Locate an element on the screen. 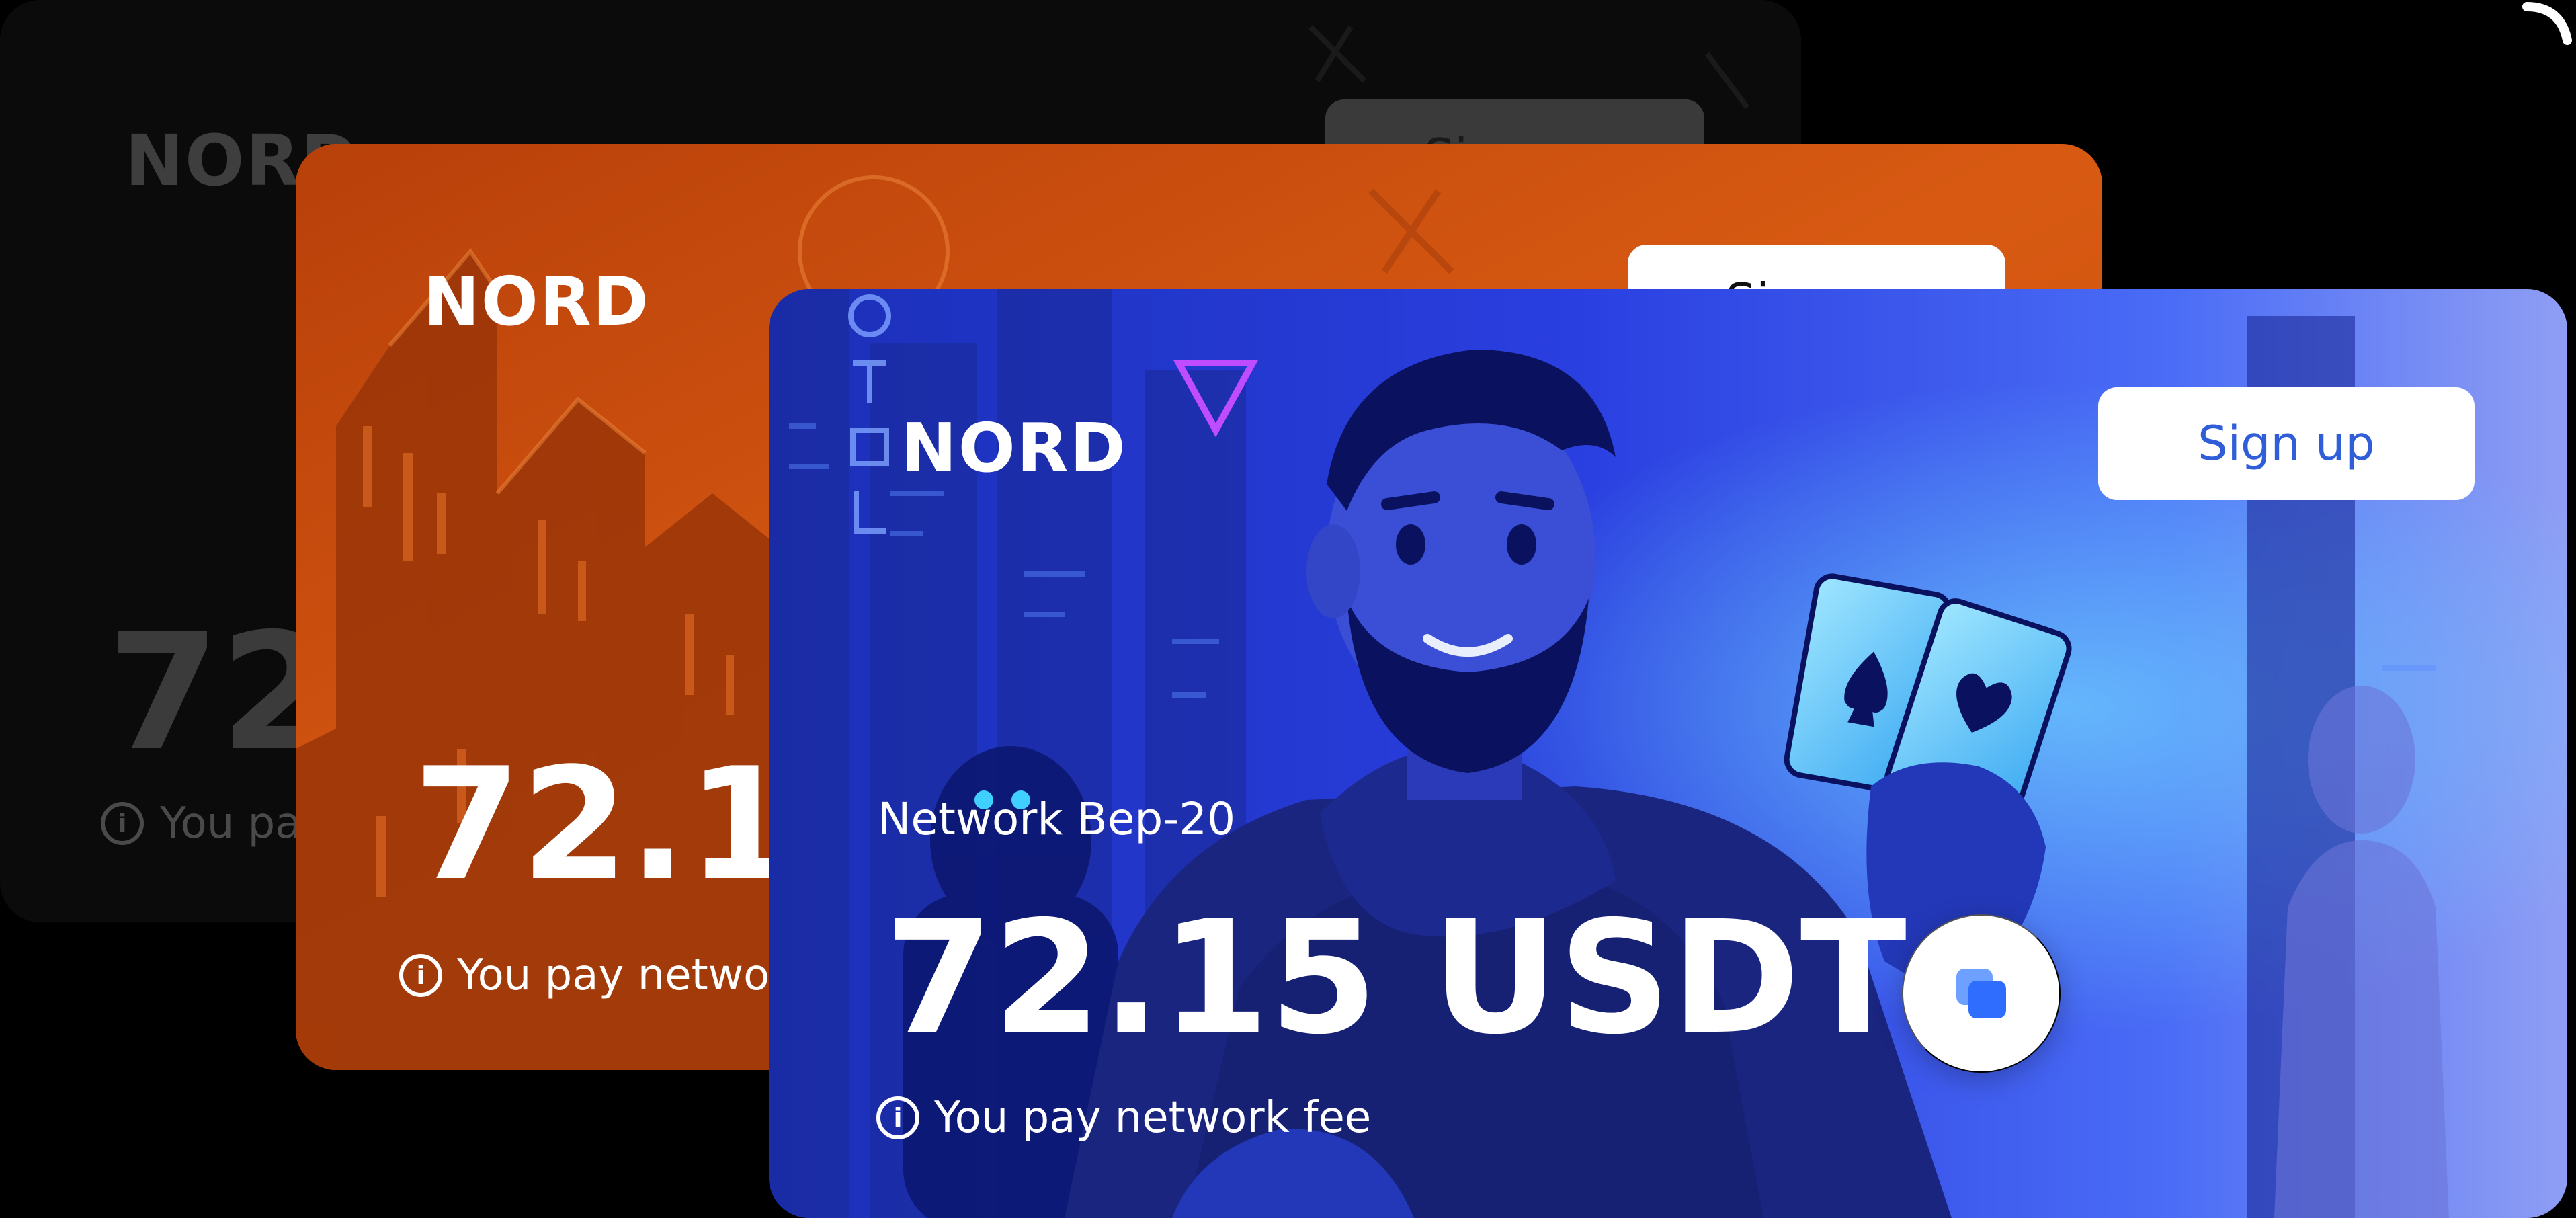 The width and height of the screenshot is (2576, 1218). copy-icon is located at coordinates (1981, 993).